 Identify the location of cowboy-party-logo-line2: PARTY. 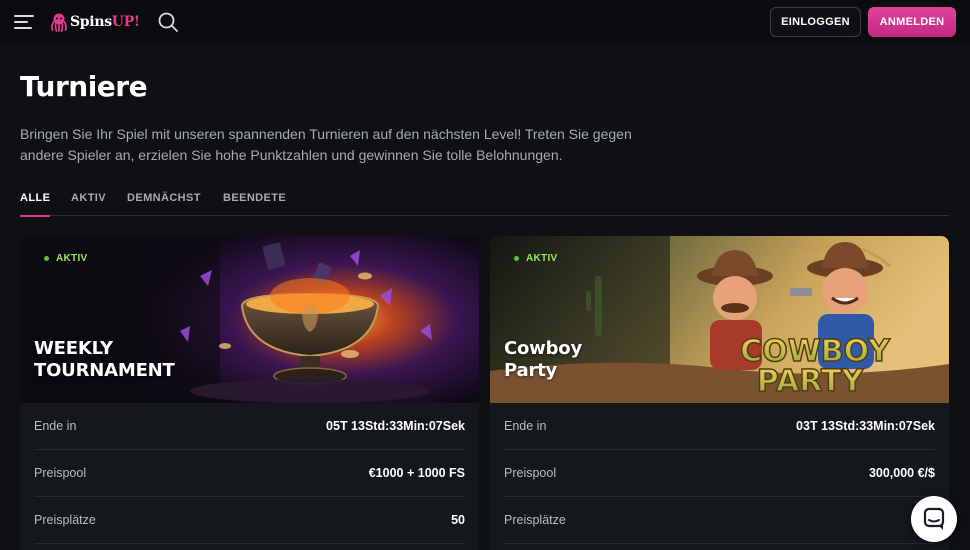
(811, 381).